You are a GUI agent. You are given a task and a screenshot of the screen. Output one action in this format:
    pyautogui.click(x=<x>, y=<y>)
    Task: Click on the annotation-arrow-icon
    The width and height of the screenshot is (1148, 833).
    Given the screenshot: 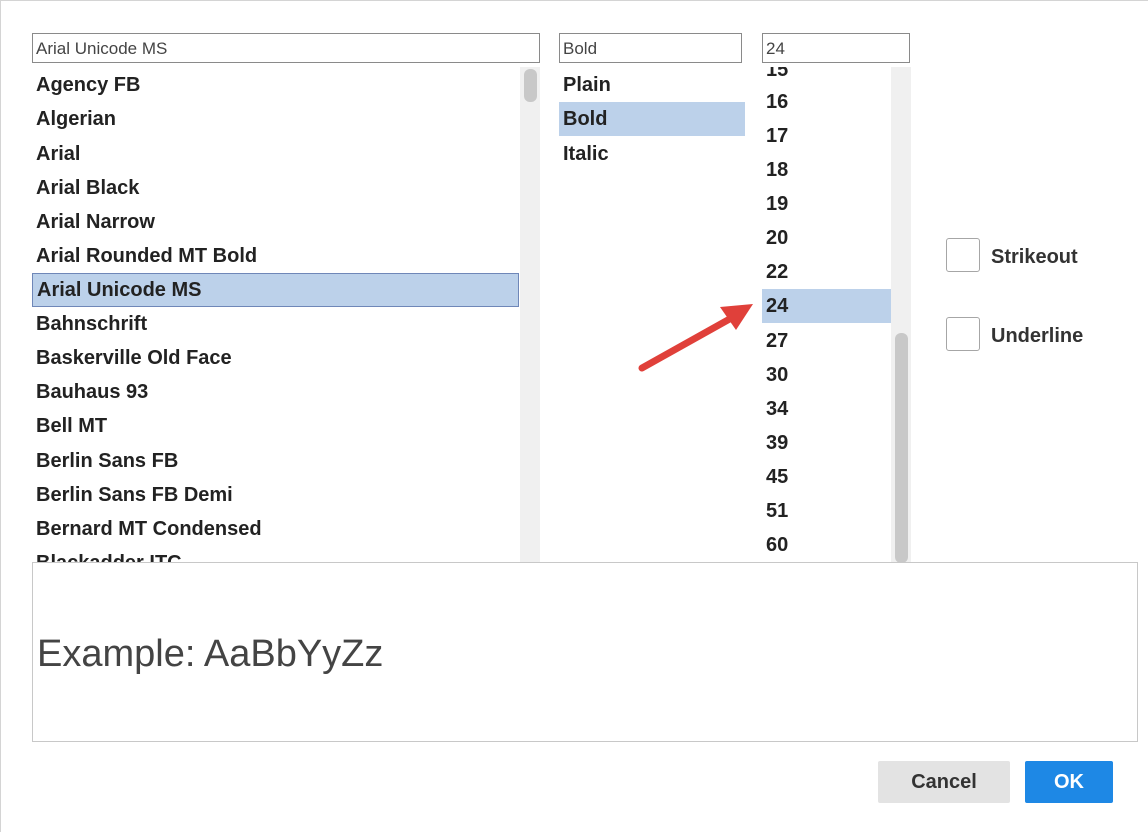 What is the action you would take?
    pyautogui.click(x=695, y=338)
    